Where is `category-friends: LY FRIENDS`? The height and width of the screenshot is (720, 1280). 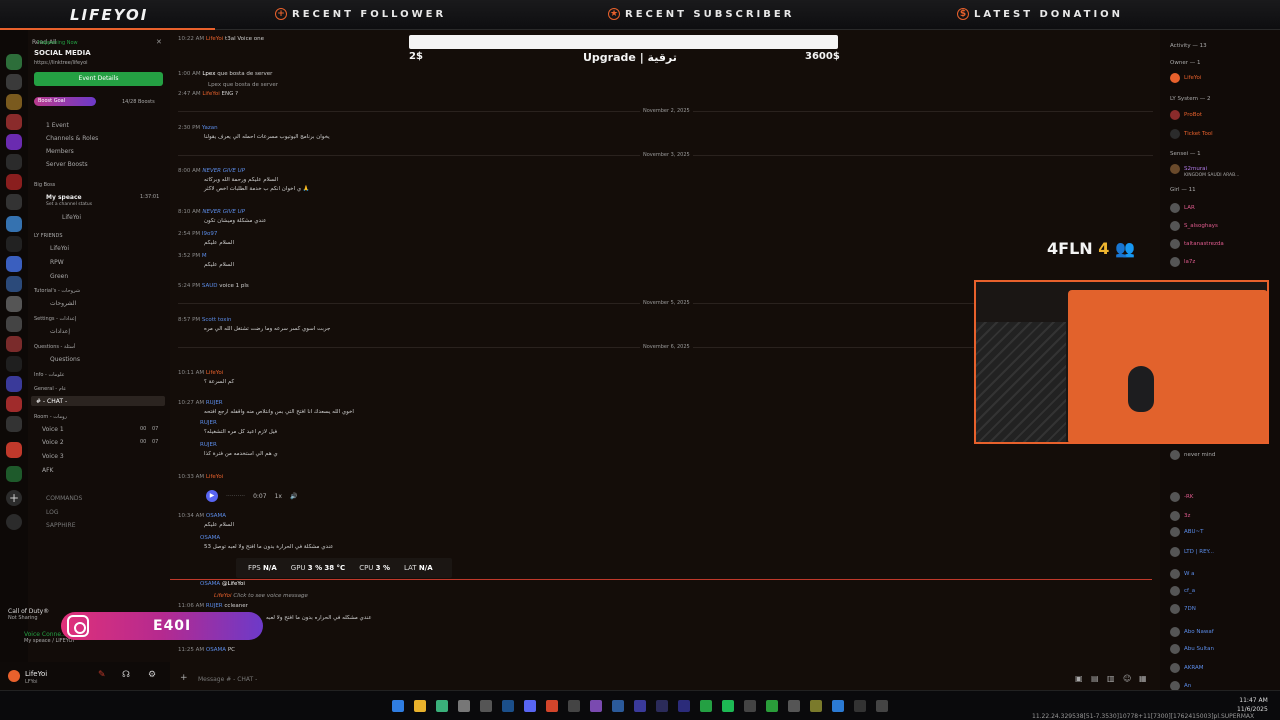
category-friends: LY FRIENDS is located at coordinates (48, 236).